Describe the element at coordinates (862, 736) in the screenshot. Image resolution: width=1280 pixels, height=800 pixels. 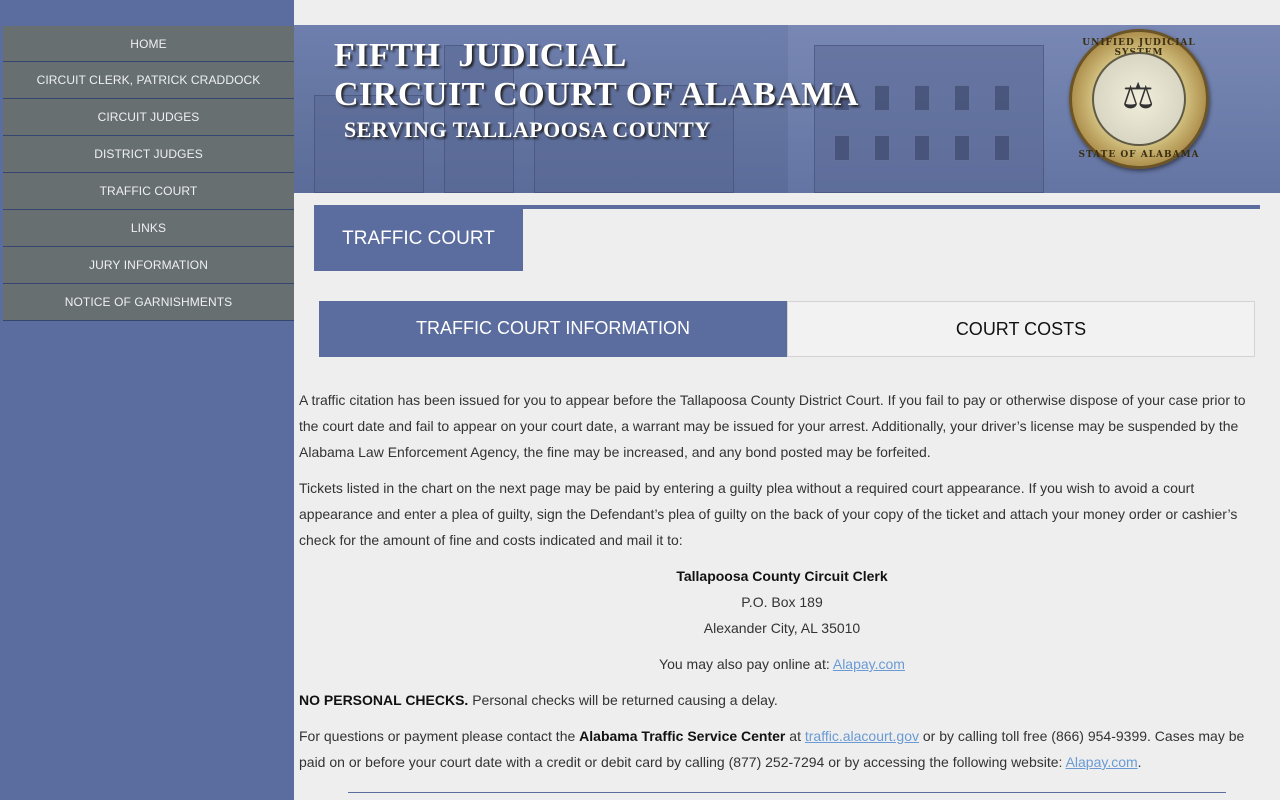
I see `traffic-alacourt-link: traffic.alacourt.gov` at that location.